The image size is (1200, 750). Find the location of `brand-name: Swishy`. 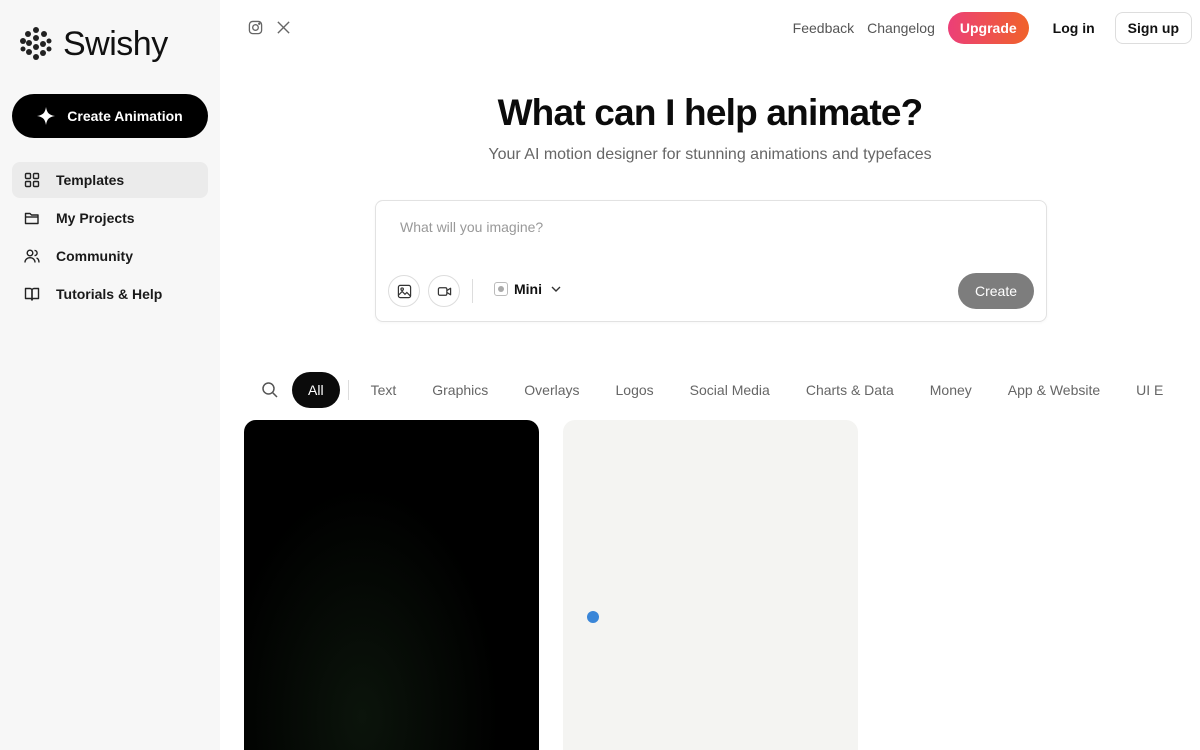

brand-name: Swishy is located at coordinates (115, 44).